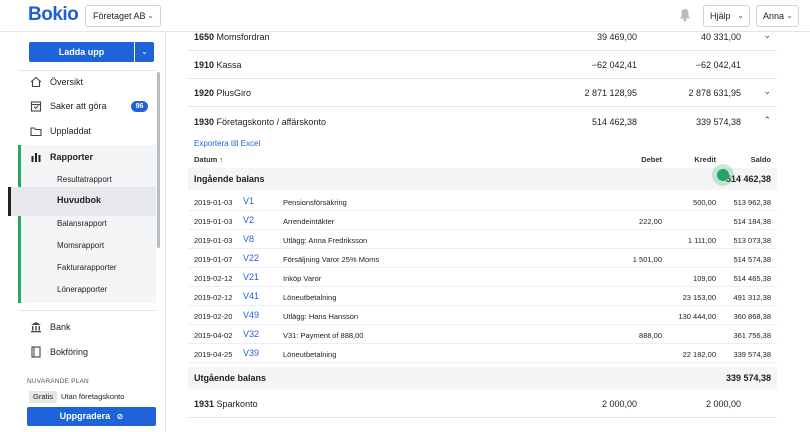 The height and width of the screenshot is (432, 810). Describe the element at coordinates (760, 159) in the screenshot. I see `column-header-saldo: Saldo` at that location.